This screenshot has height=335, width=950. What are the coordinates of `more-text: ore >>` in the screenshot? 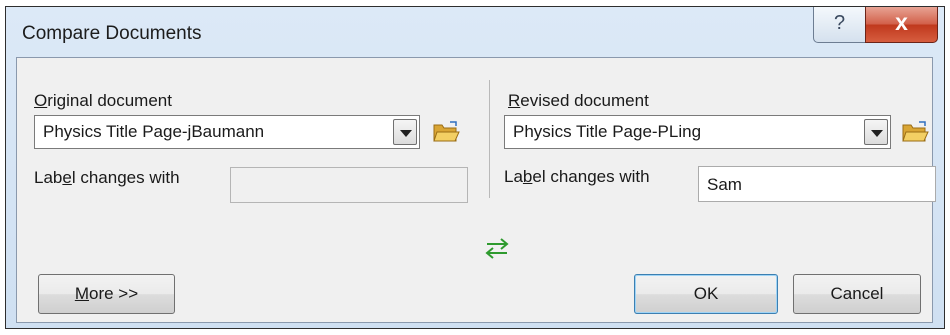 It's located at (114, 293).